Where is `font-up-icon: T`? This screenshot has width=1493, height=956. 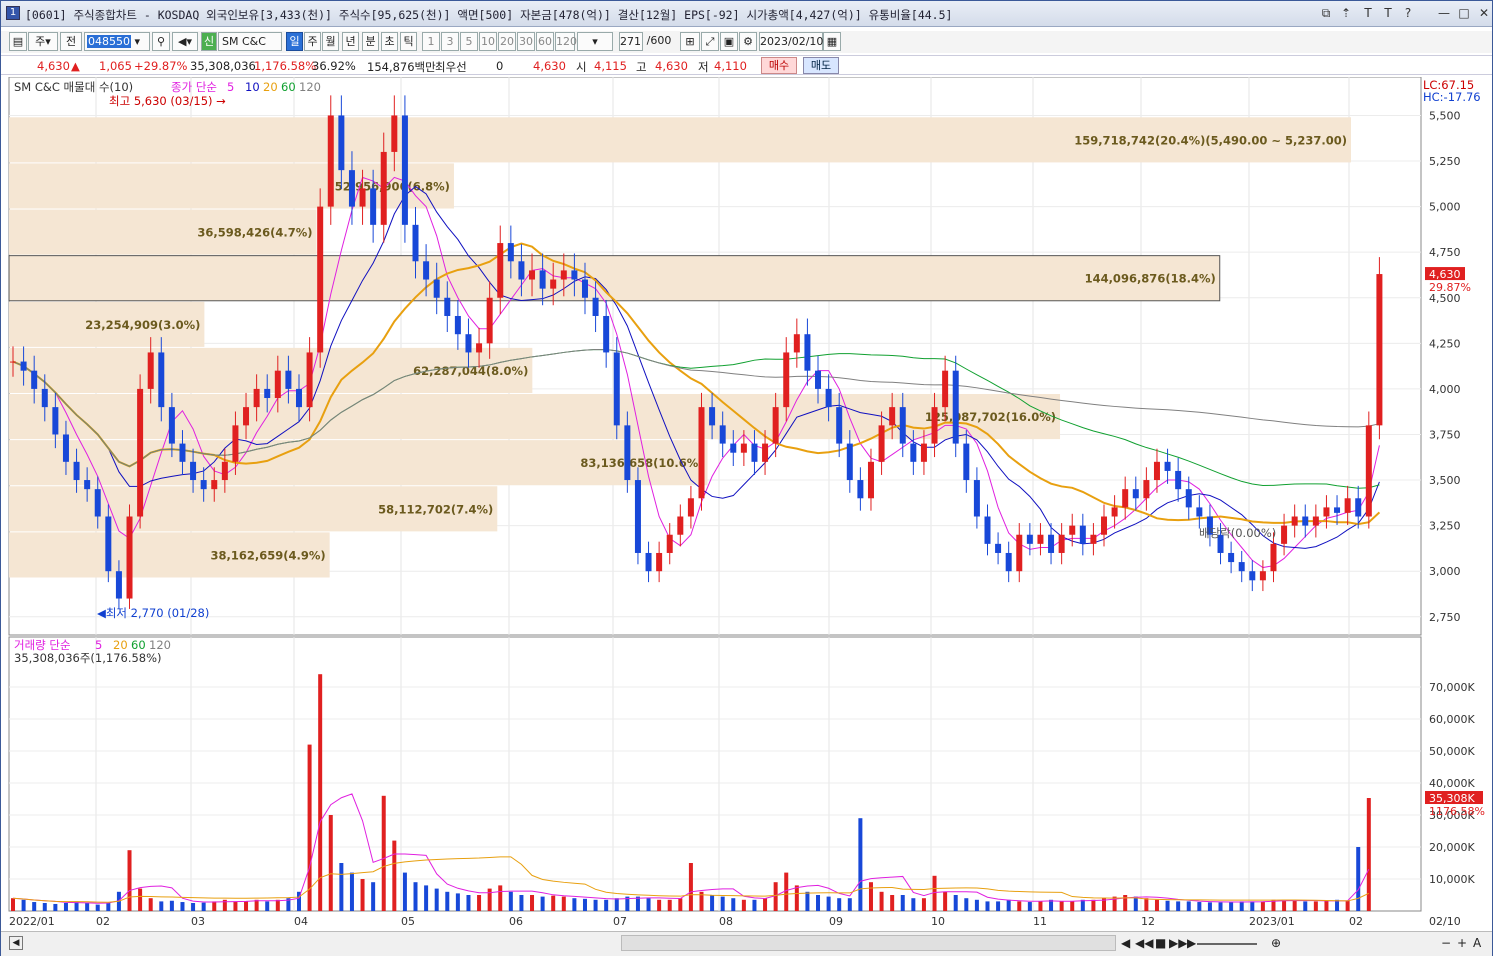
font-up-icon: T is located at coordinates (1368, 13).